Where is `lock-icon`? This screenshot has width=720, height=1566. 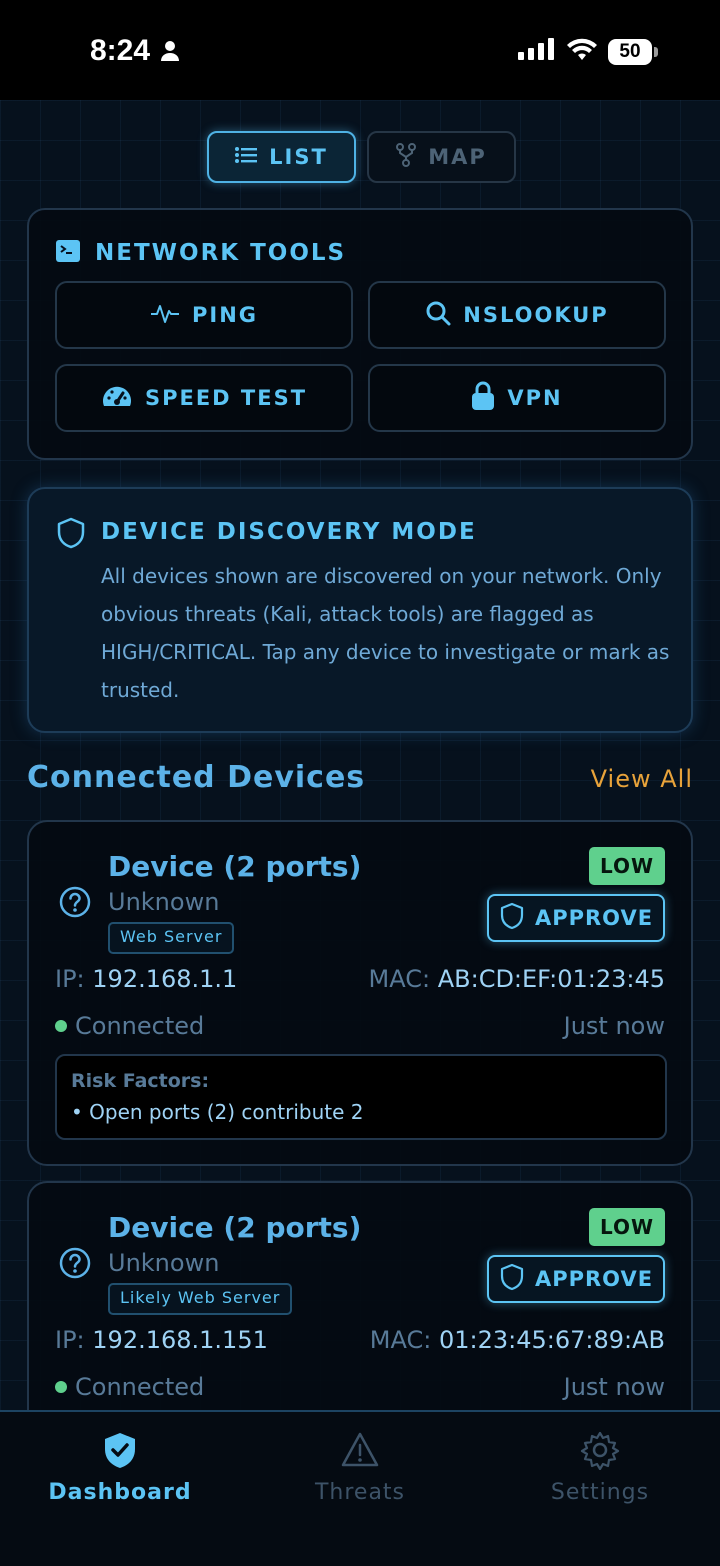
lock-icon is located at coordinates (483, 398).